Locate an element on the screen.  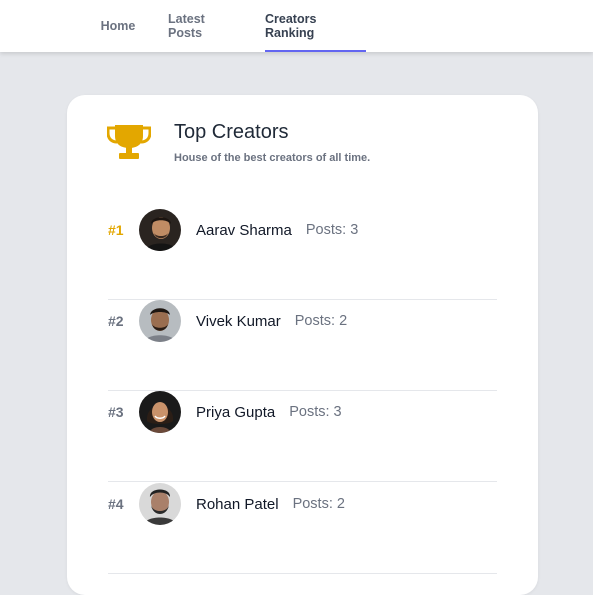
top-navigation: Home Latest Posts Creators Ranking is located at coordinates (296, 26).